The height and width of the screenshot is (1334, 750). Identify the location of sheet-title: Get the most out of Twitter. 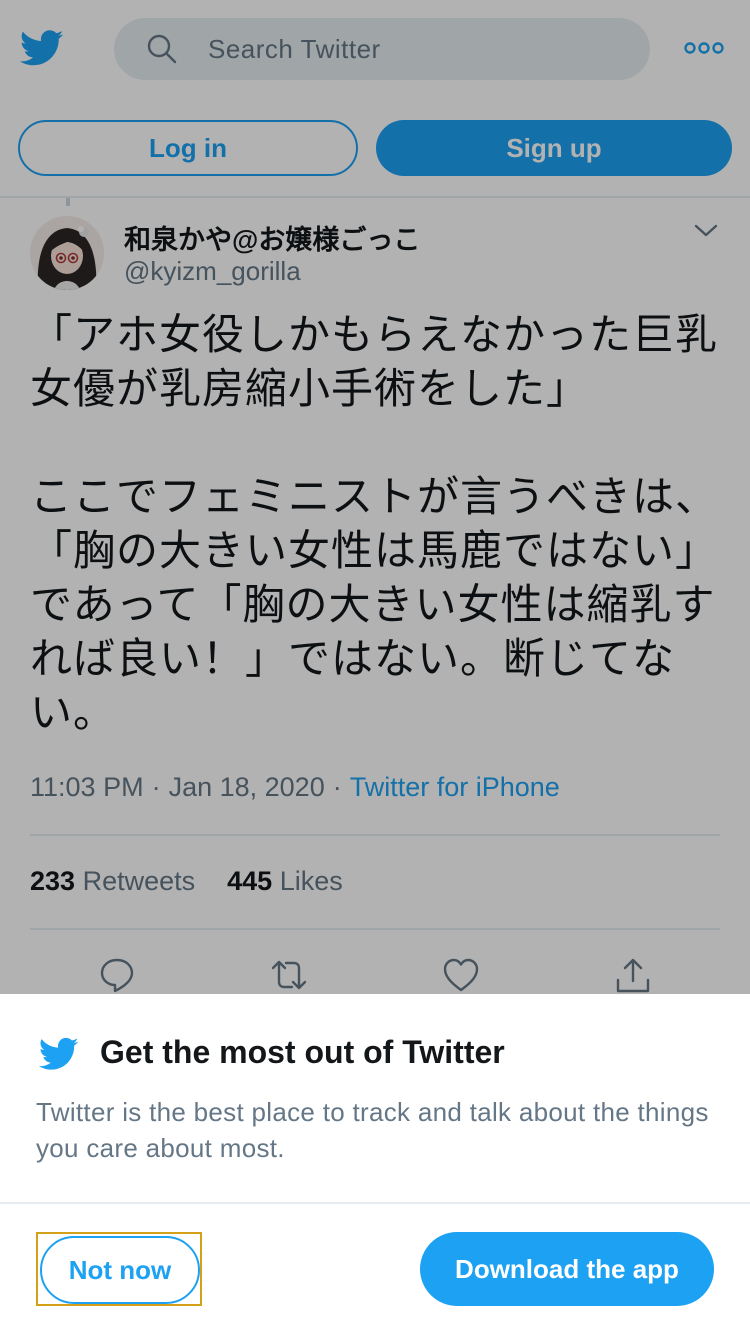
(302, 1052).